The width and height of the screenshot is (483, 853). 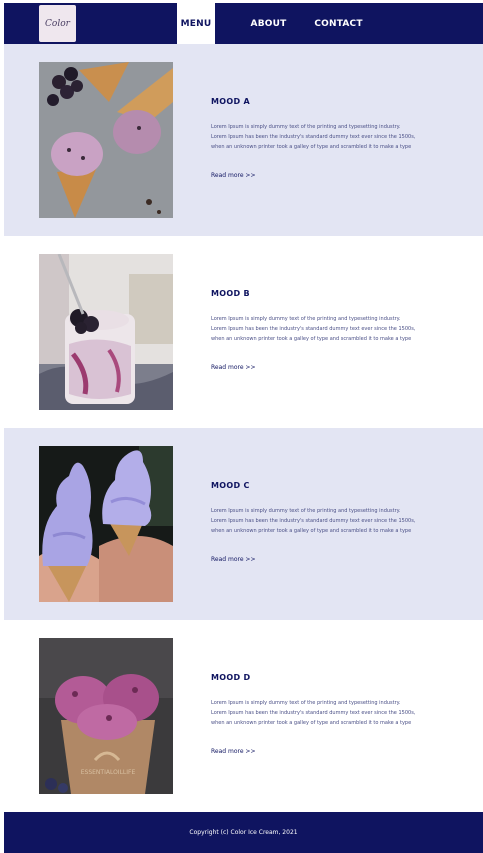 What do you see at coordinates (231, 677) in the screenshot?
I see `mood-d-title: MOOD D` at bounding box center [231, 677].